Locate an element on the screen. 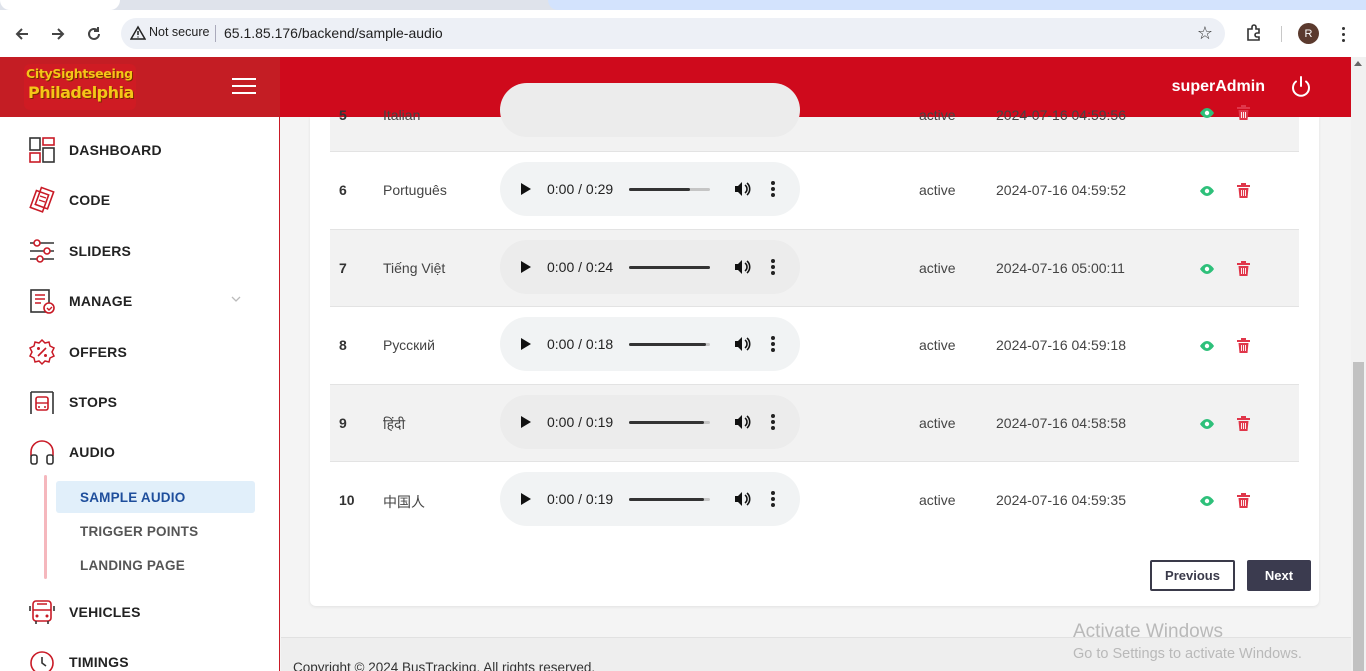 This screenshot has width=1366, height=671. sidebar-item-audio: AUDIO is located at coordinates (141, 452).